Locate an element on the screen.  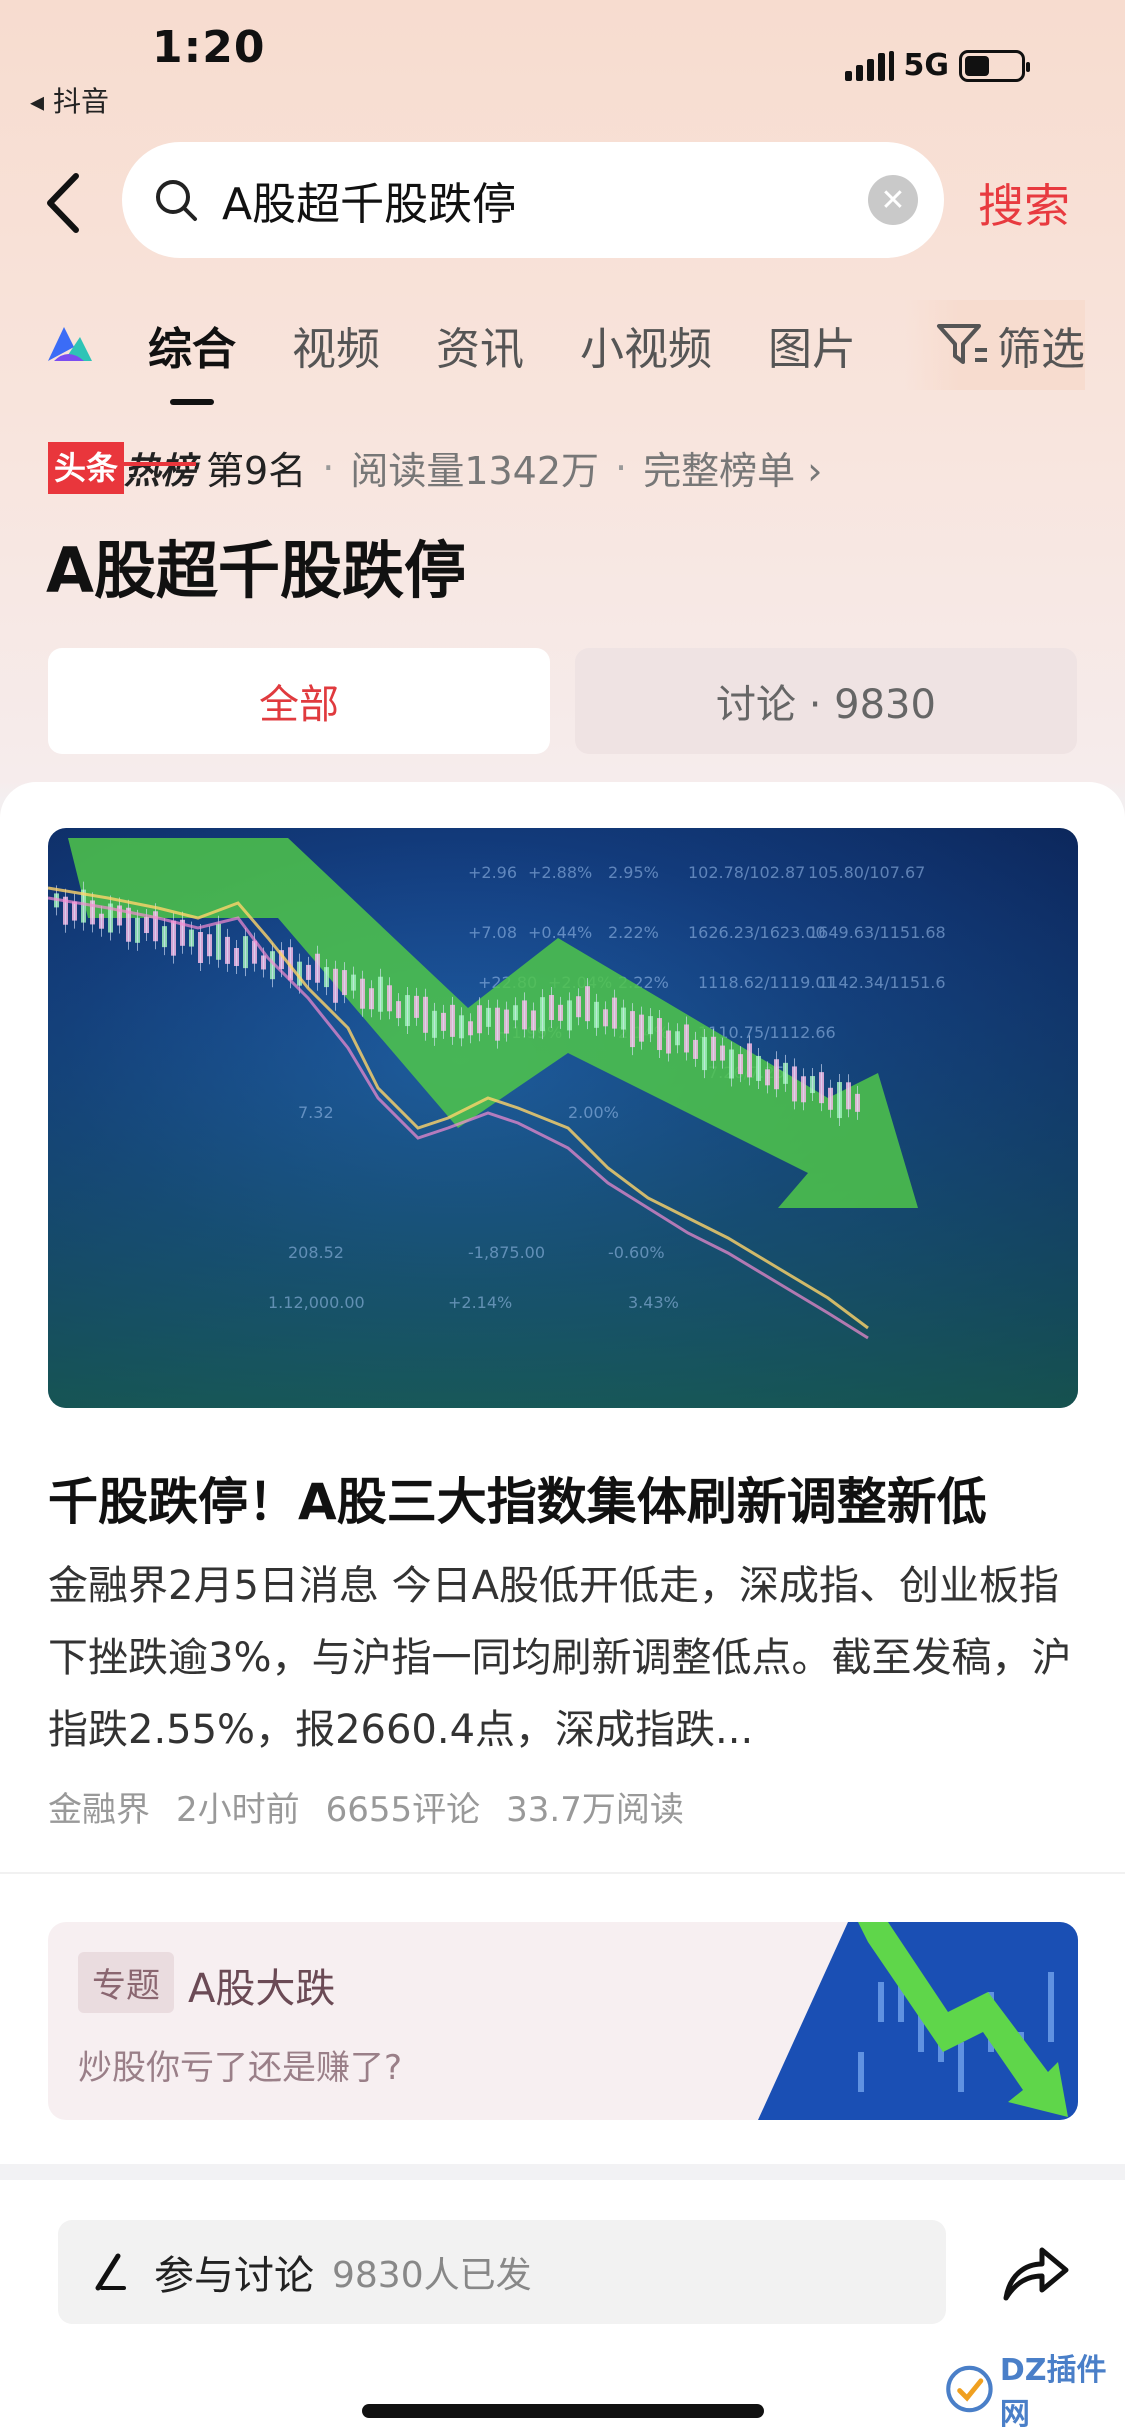
svg-text: +0.44% is located at coordinates (560, 932).